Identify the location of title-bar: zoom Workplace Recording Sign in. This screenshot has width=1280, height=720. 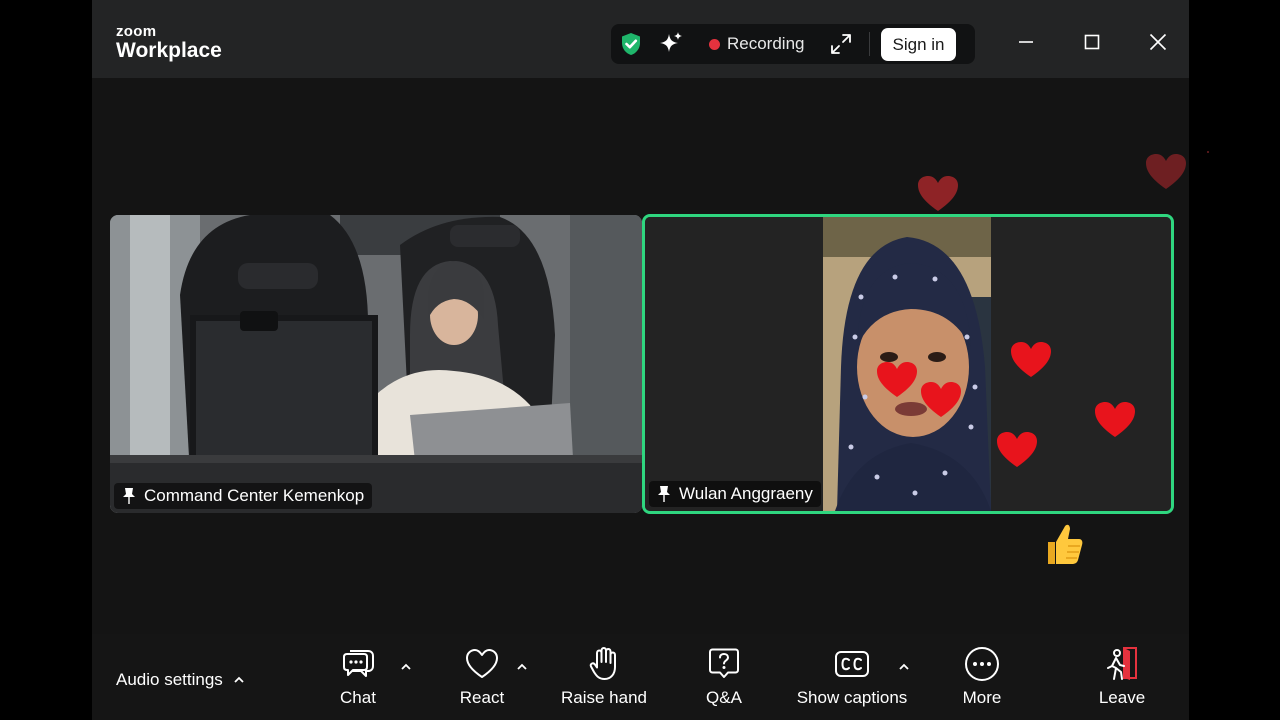
(640, 39).